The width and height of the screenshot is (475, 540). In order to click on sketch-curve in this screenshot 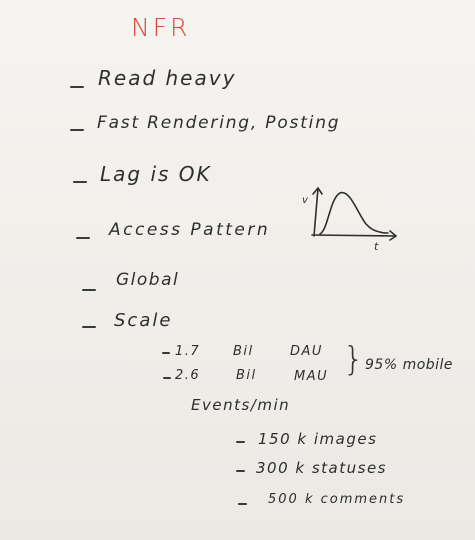, I will do `click(354, 213)`.